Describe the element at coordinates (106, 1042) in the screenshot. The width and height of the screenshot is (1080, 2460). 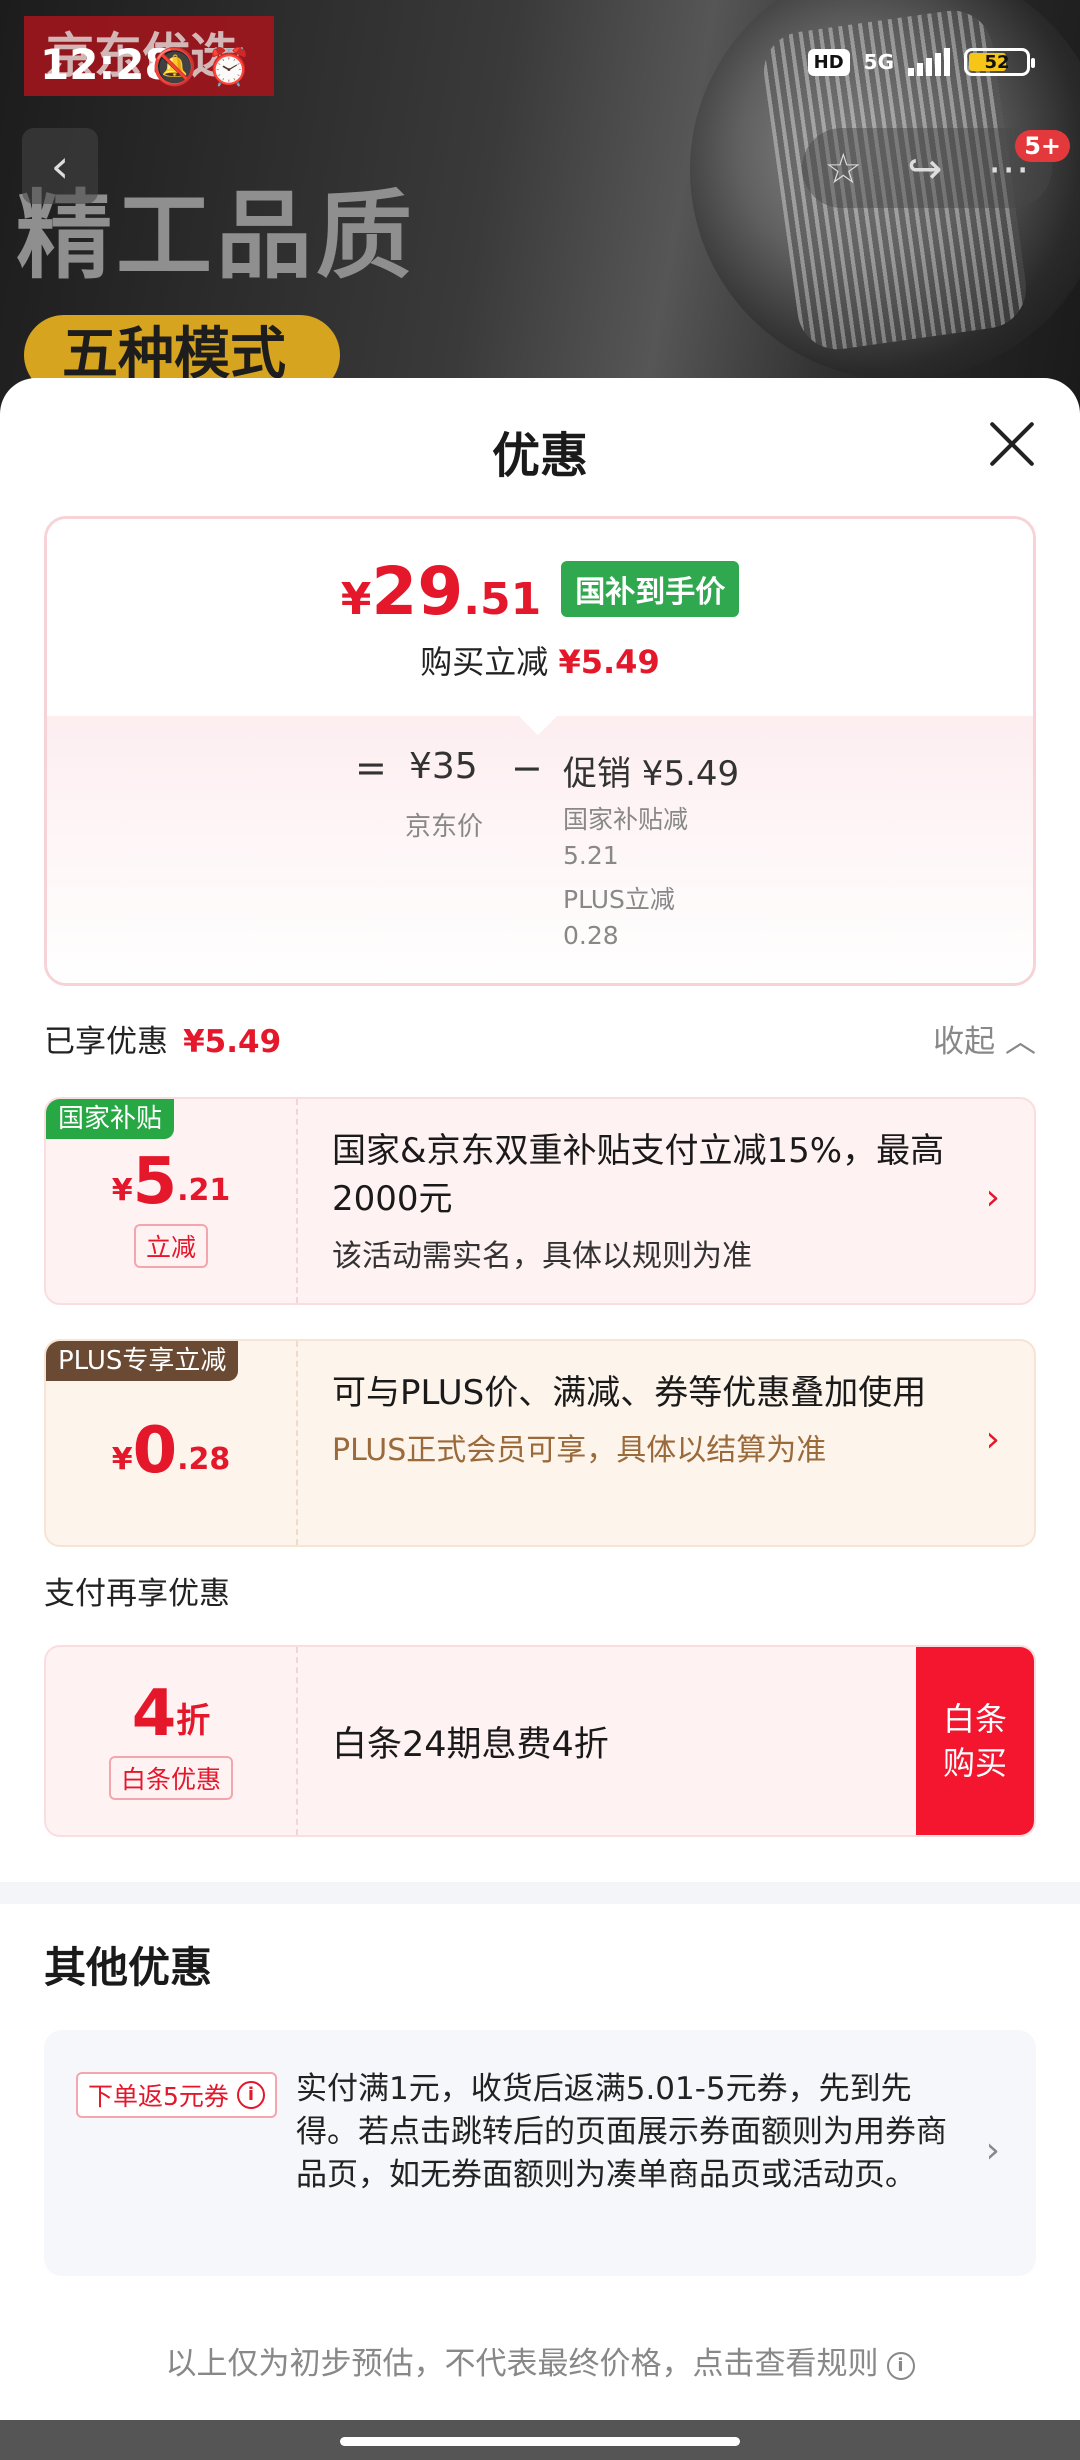
I see `enjoyed-label: 已享优惠` at that location.